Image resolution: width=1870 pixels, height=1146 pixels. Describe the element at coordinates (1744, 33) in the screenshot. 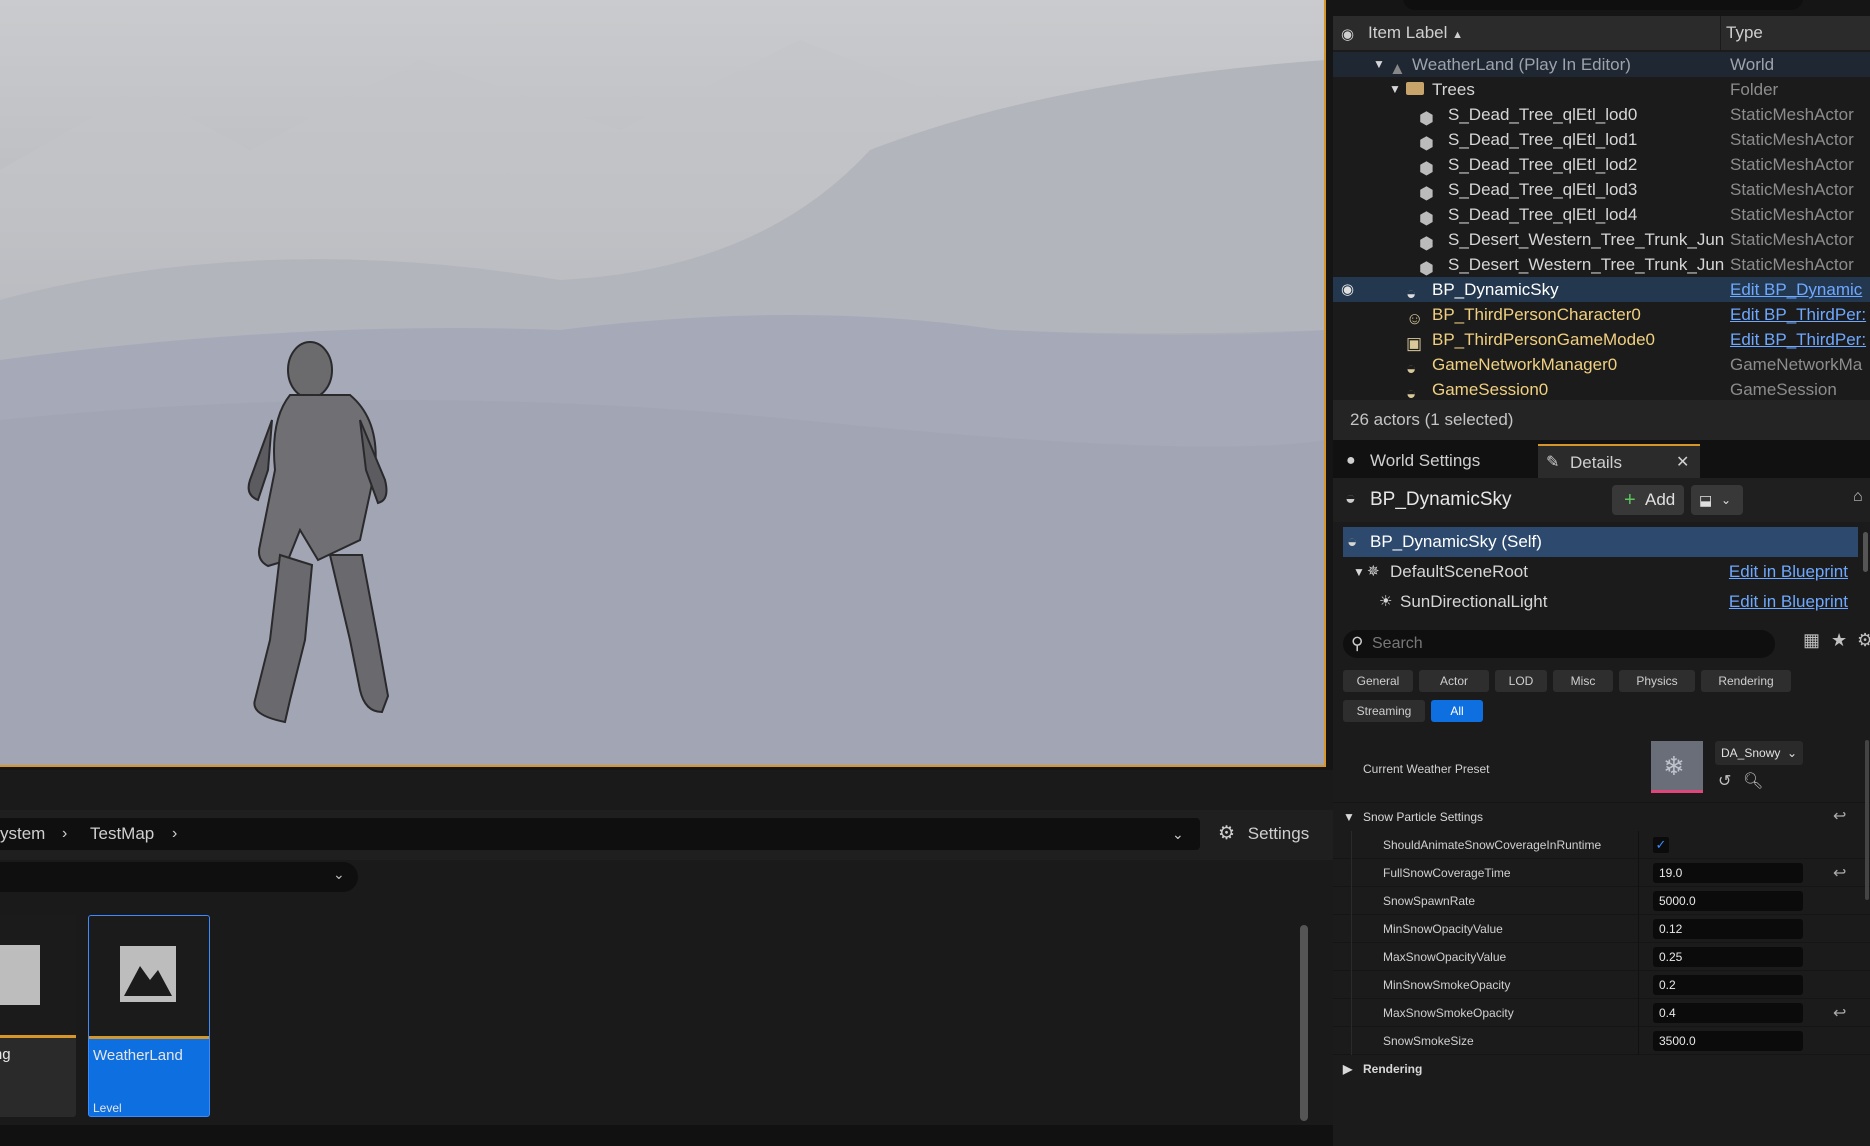

I see `column-type: Type` at that location.